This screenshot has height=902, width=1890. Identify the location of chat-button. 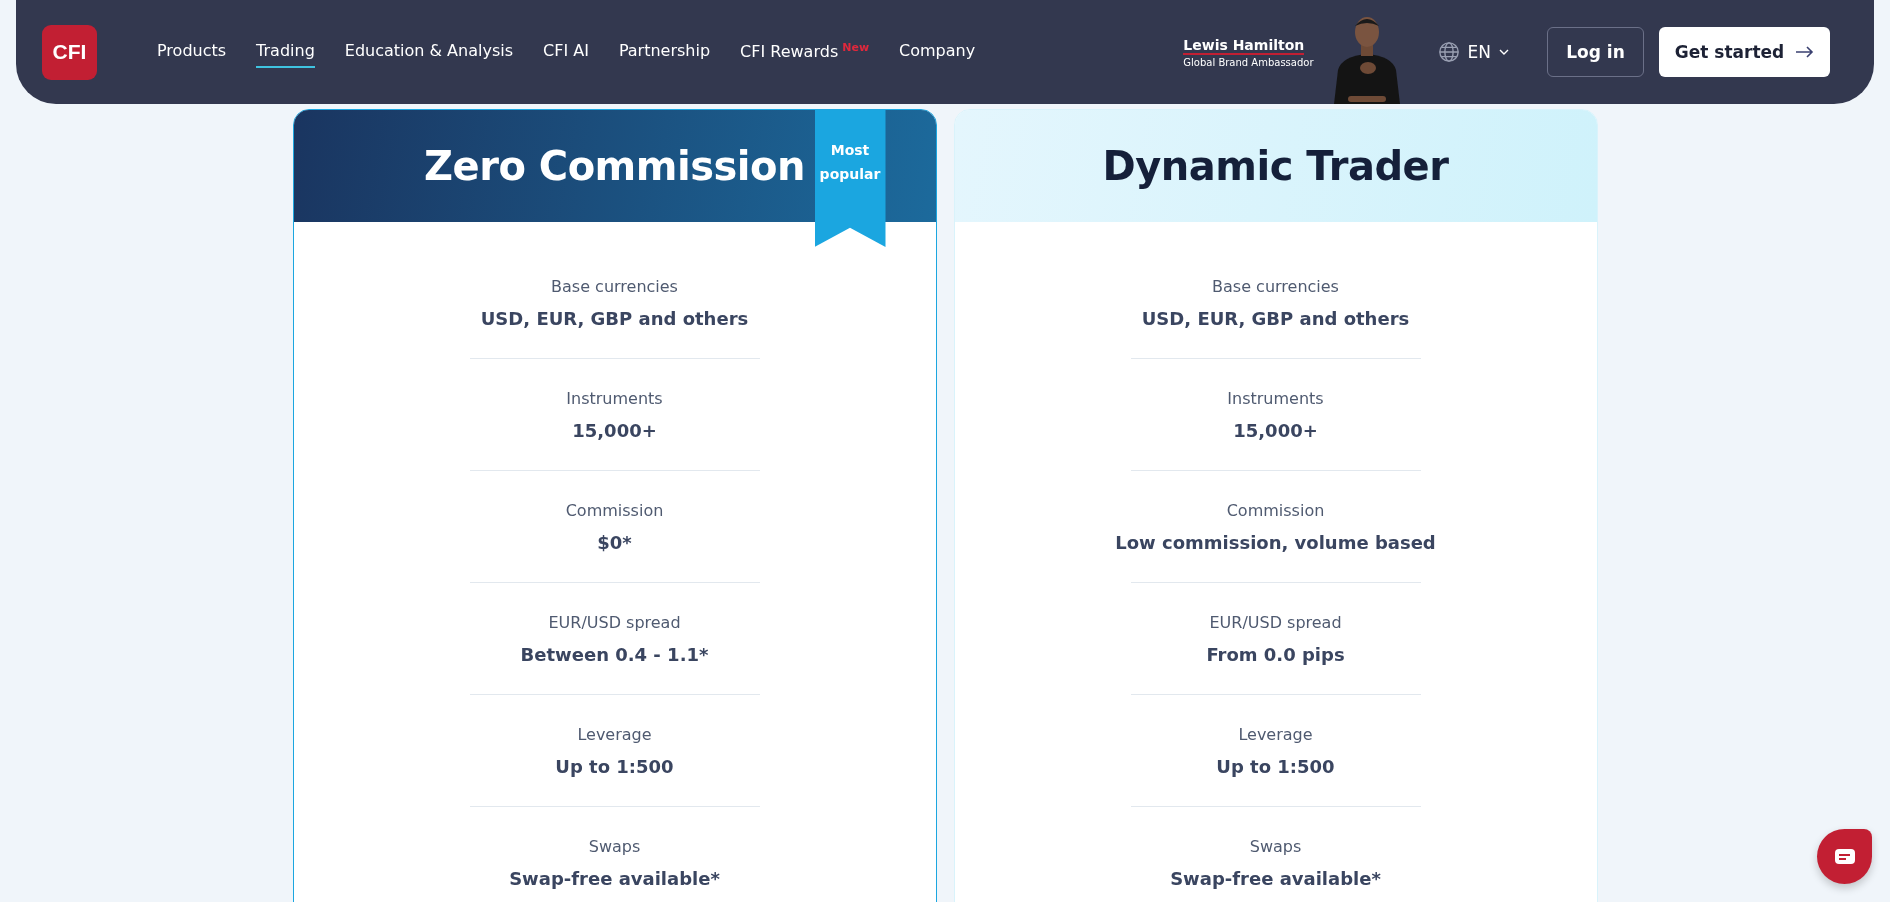
(1844, 856).